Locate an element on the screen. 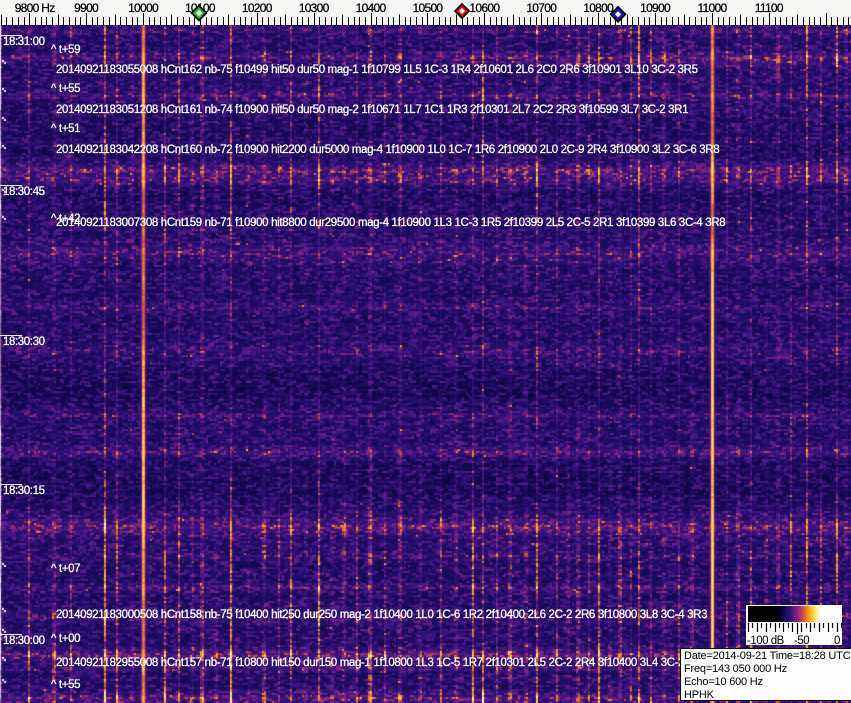 The image size is (851, 703). svg-text: 10300 is located at coordinates (314, 8).